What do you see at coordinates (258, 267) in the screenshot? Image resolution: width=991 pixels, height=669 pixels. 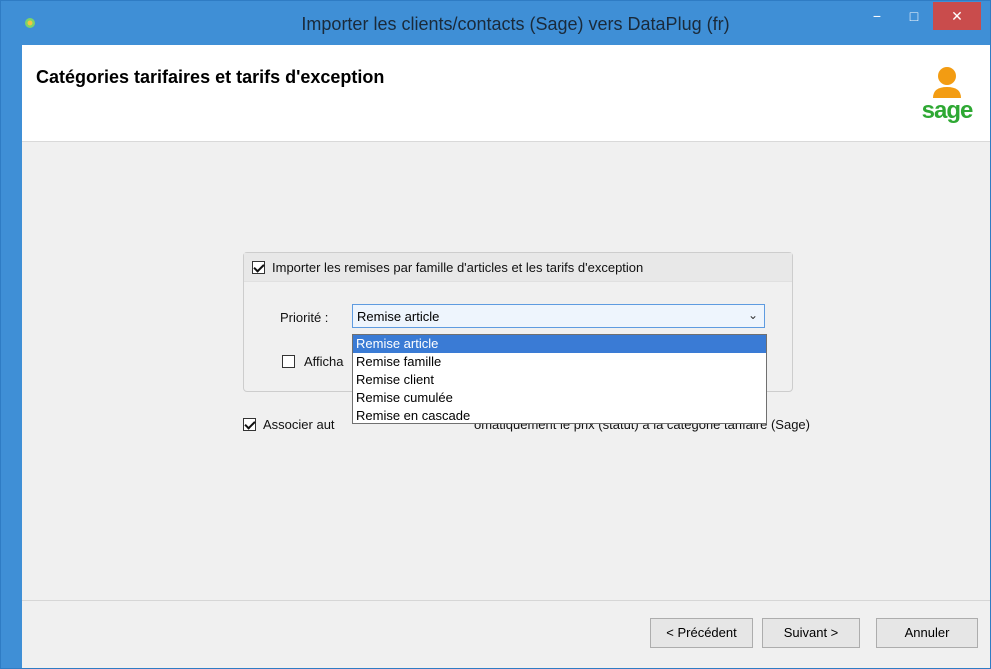 I see `import-discounts-checkbox` at bounding box center [258, 267].